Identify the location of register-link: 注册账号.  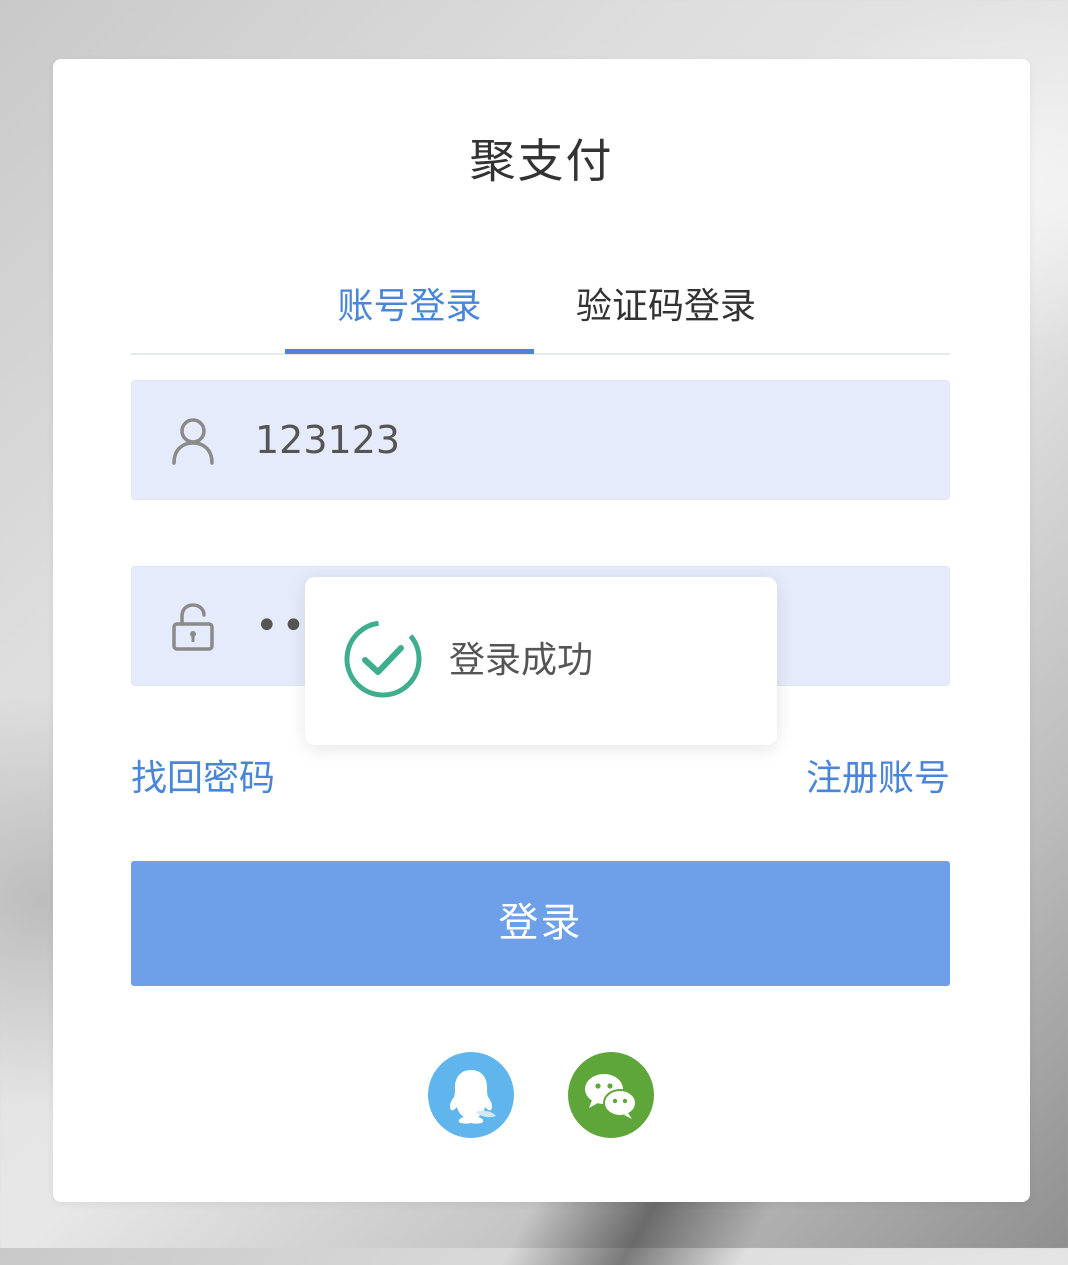
(878, 775).